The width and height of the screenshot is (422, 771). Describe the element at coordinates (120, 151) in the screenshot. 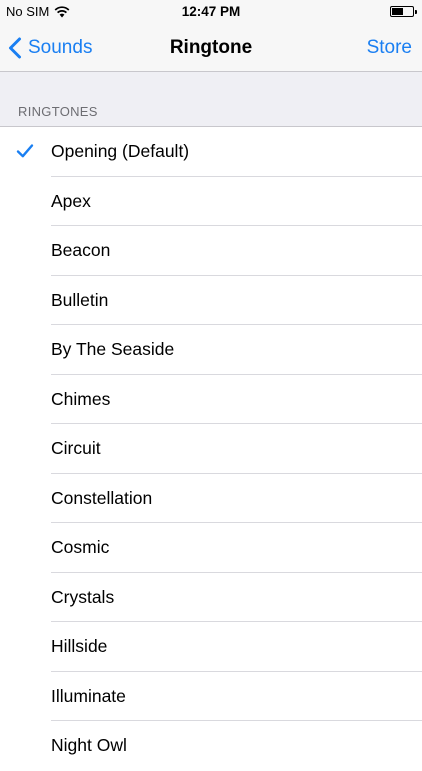

I see `ringtone-label: Opening (Default)` at that location.